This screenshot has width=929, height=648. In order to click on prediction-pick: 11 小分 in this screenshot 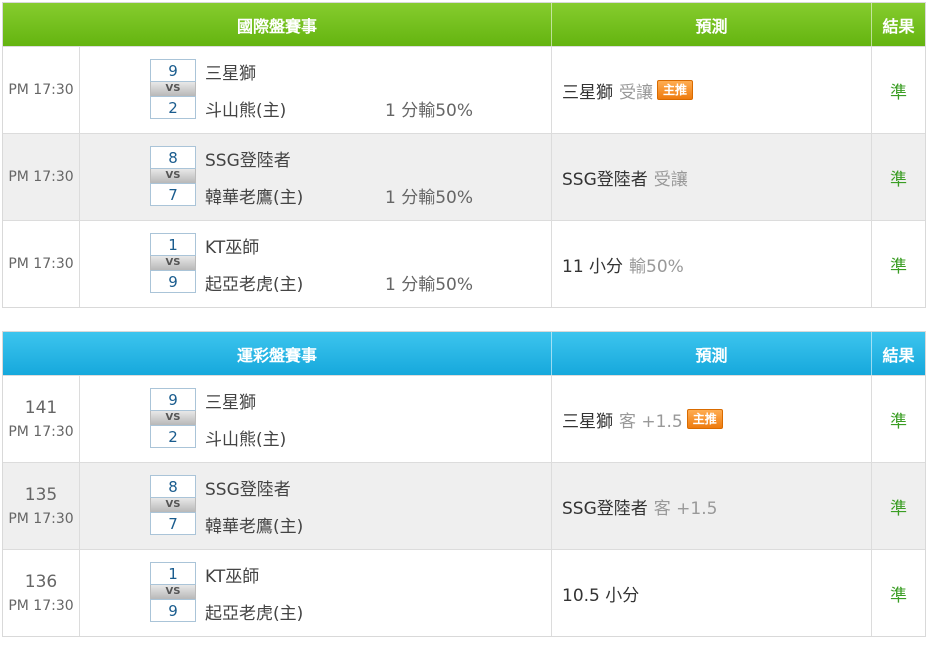, I will do `click(593, 266)`.